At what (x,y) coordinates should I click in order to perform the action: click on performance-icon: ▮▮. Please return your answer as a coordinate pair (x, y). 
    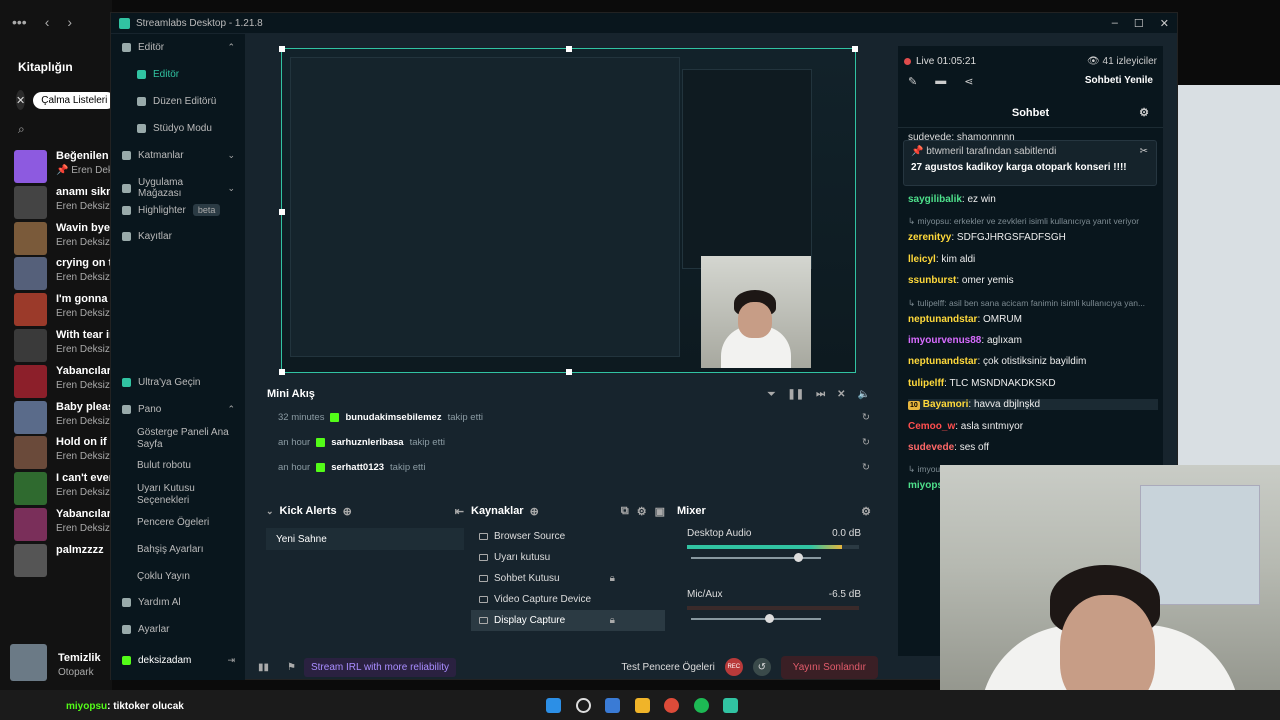
    Looking at the image, I should click on (263, 667).